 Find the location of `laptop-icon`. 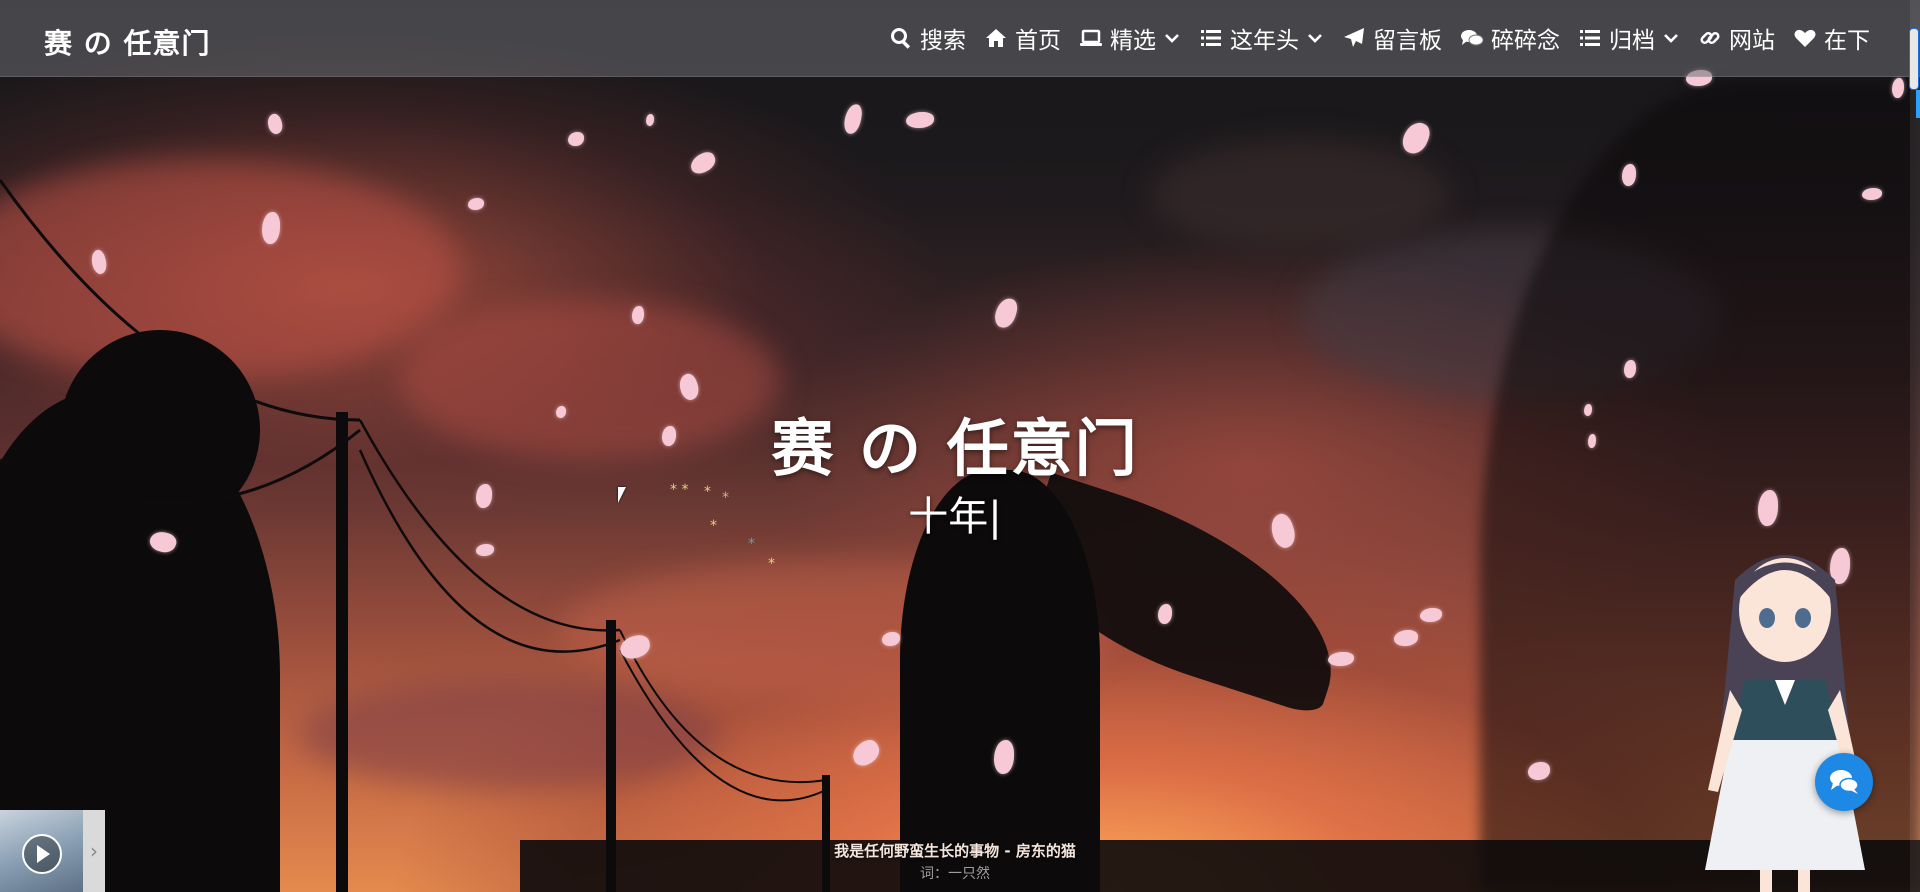

laptop-icon is located at coordinates (1091, 37).